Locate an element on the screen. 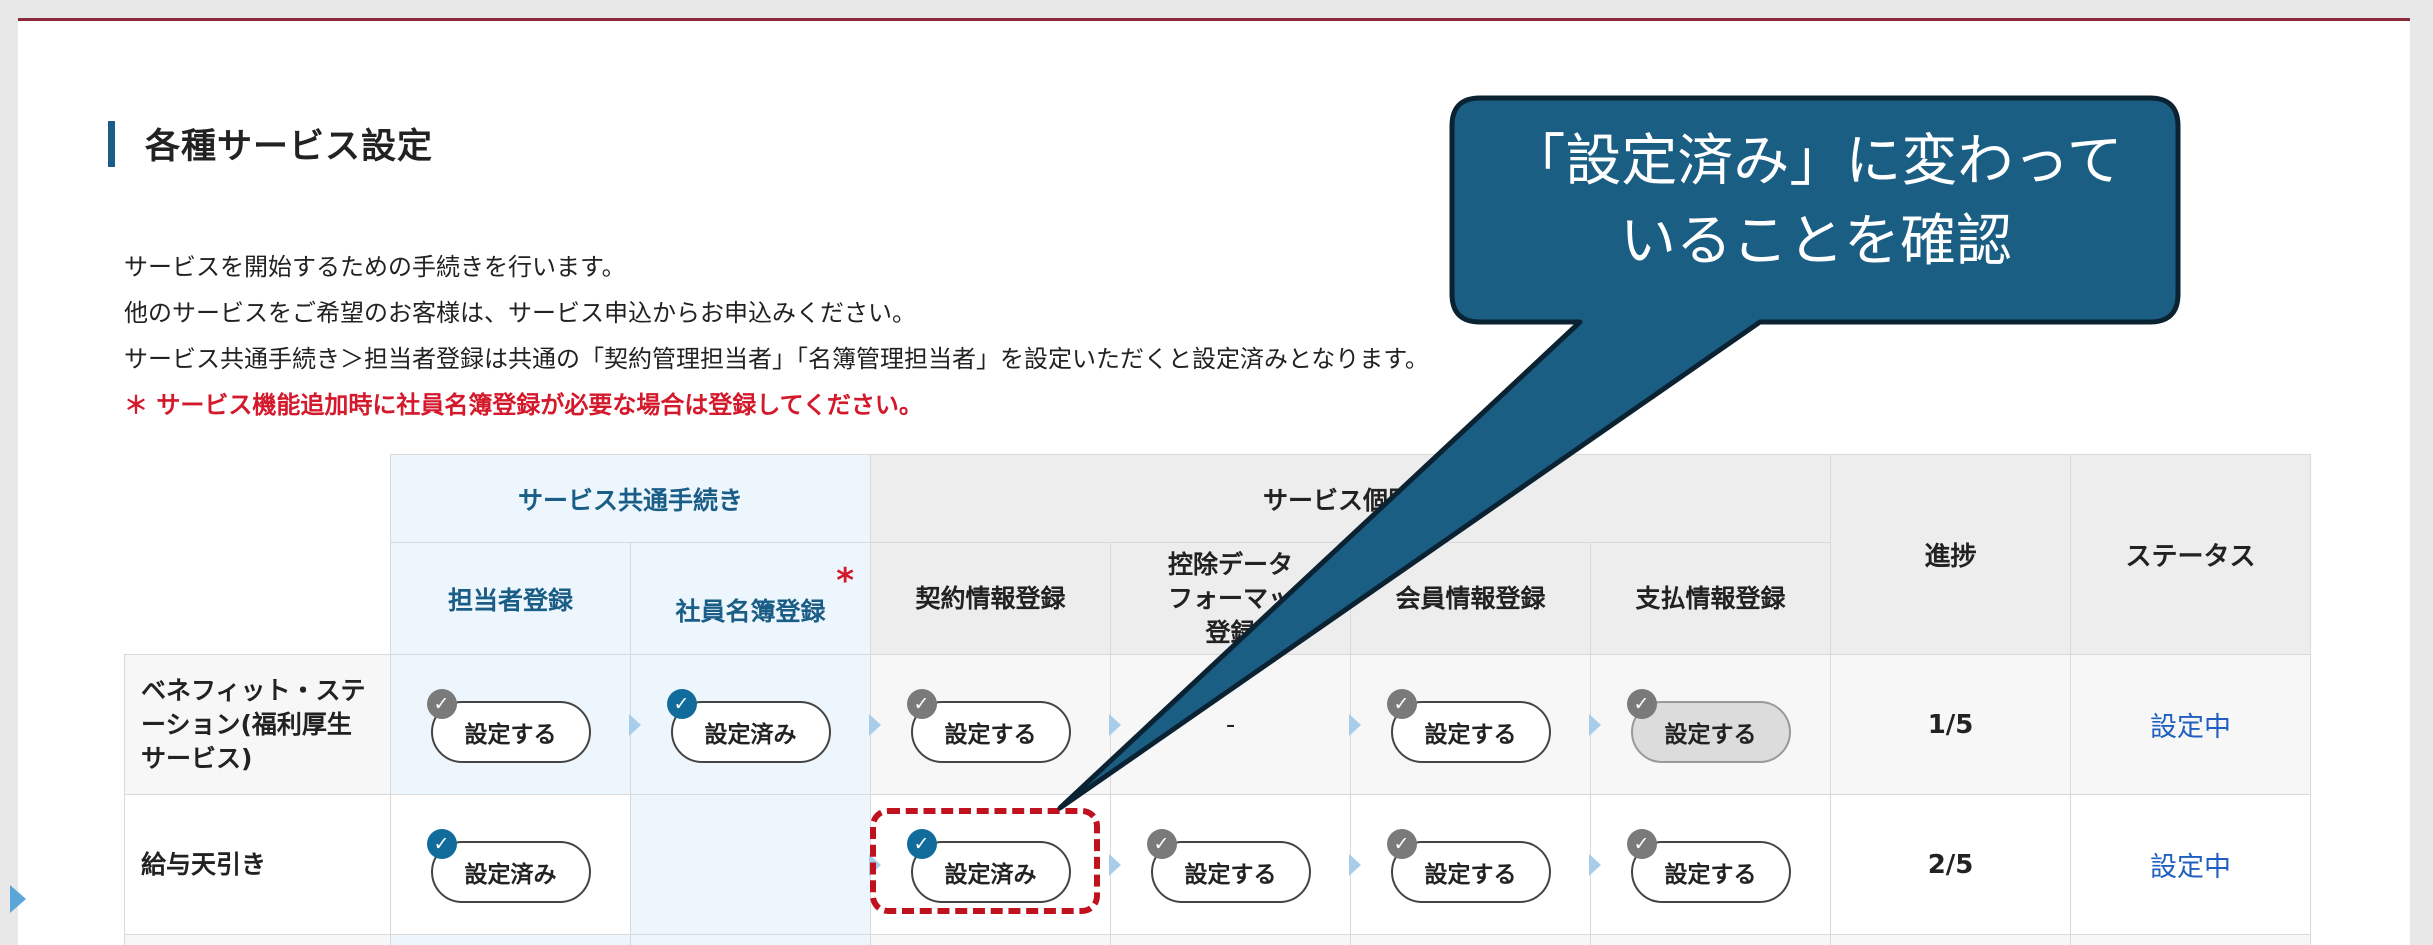  cell-tanto: ✓ 設定する is located at coordinates (510, 724).